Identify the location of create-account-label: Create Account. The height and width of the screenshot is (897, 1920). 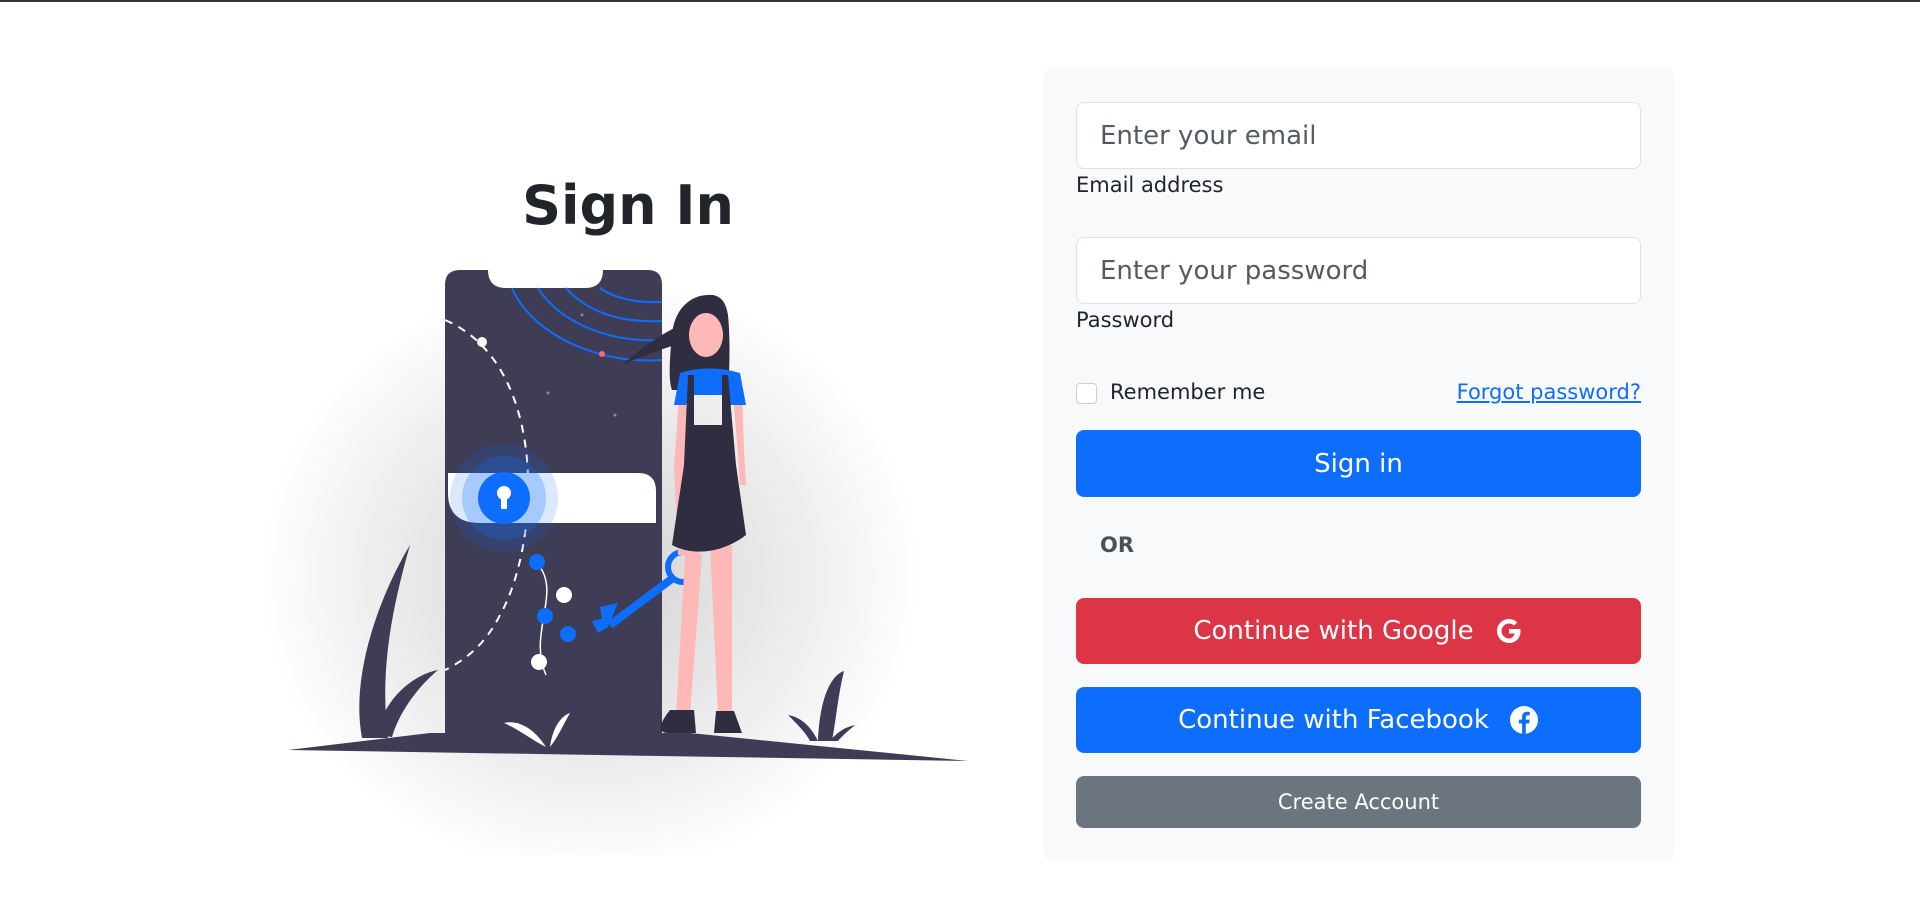
(1358, 802).